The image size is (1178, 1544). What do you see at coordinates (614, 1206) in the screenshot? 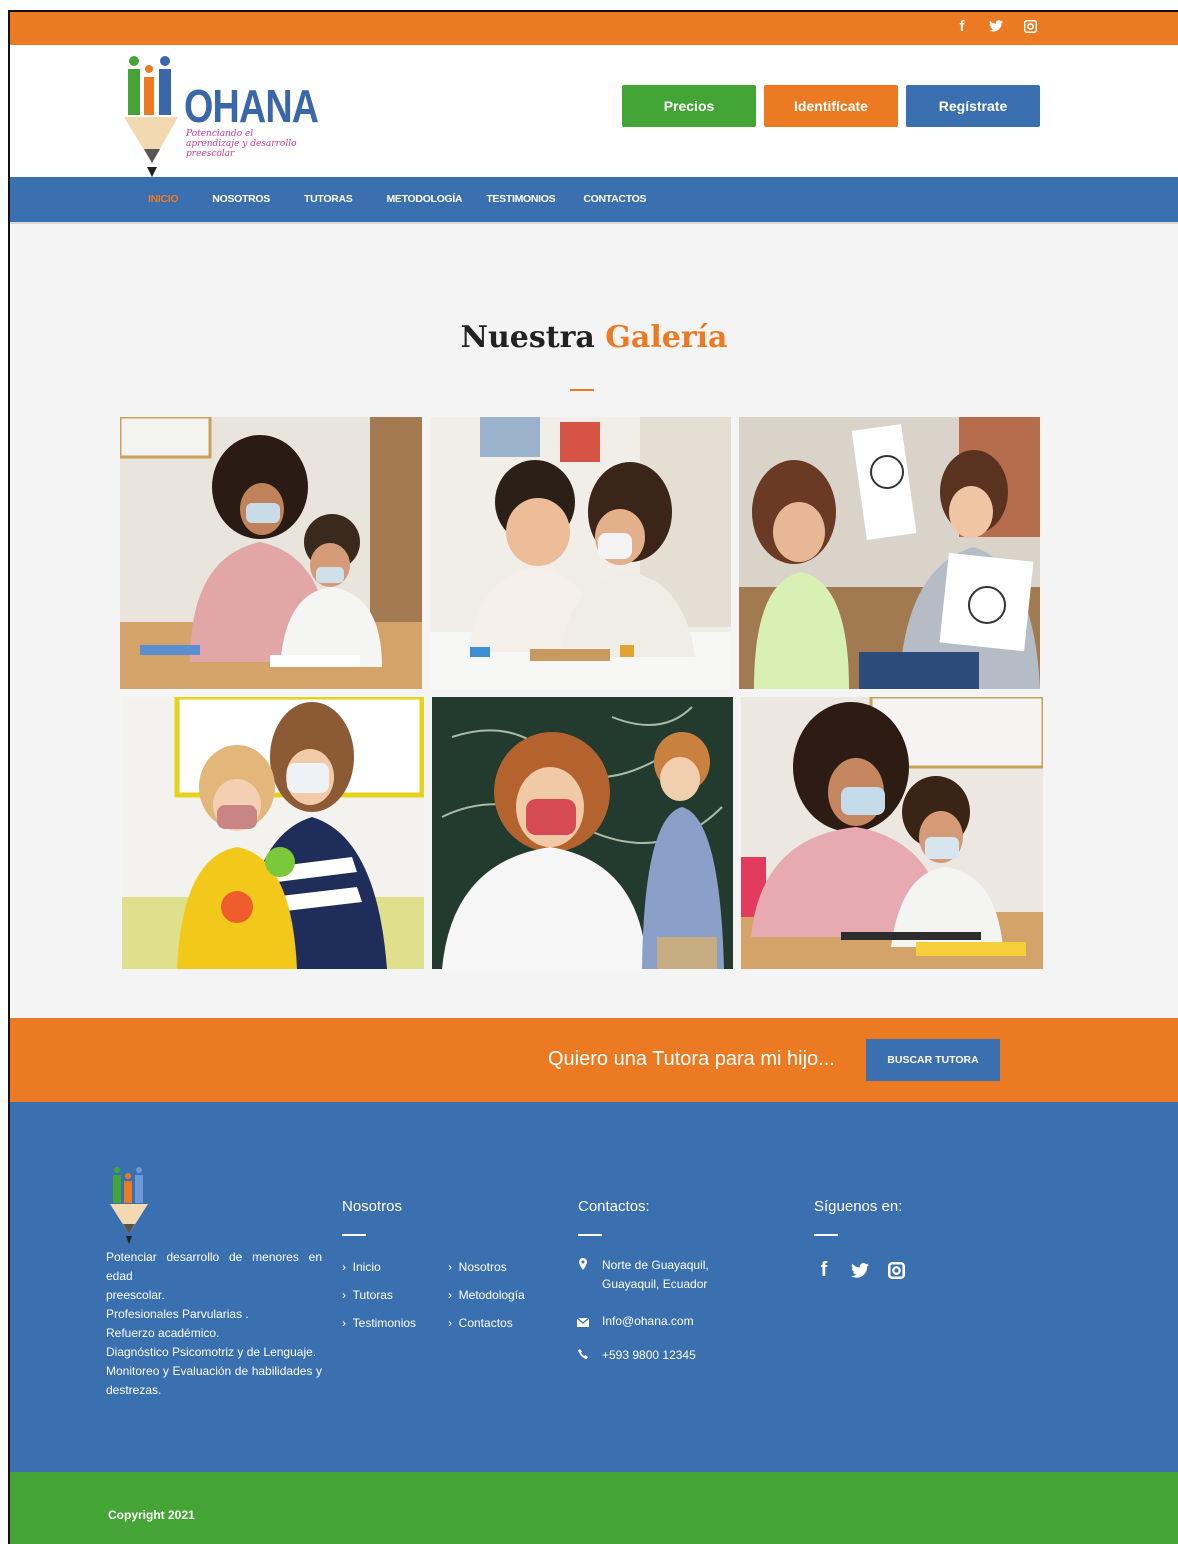
I see `footer-contact-title: Contactos:` at bounding box center [614, 1206].